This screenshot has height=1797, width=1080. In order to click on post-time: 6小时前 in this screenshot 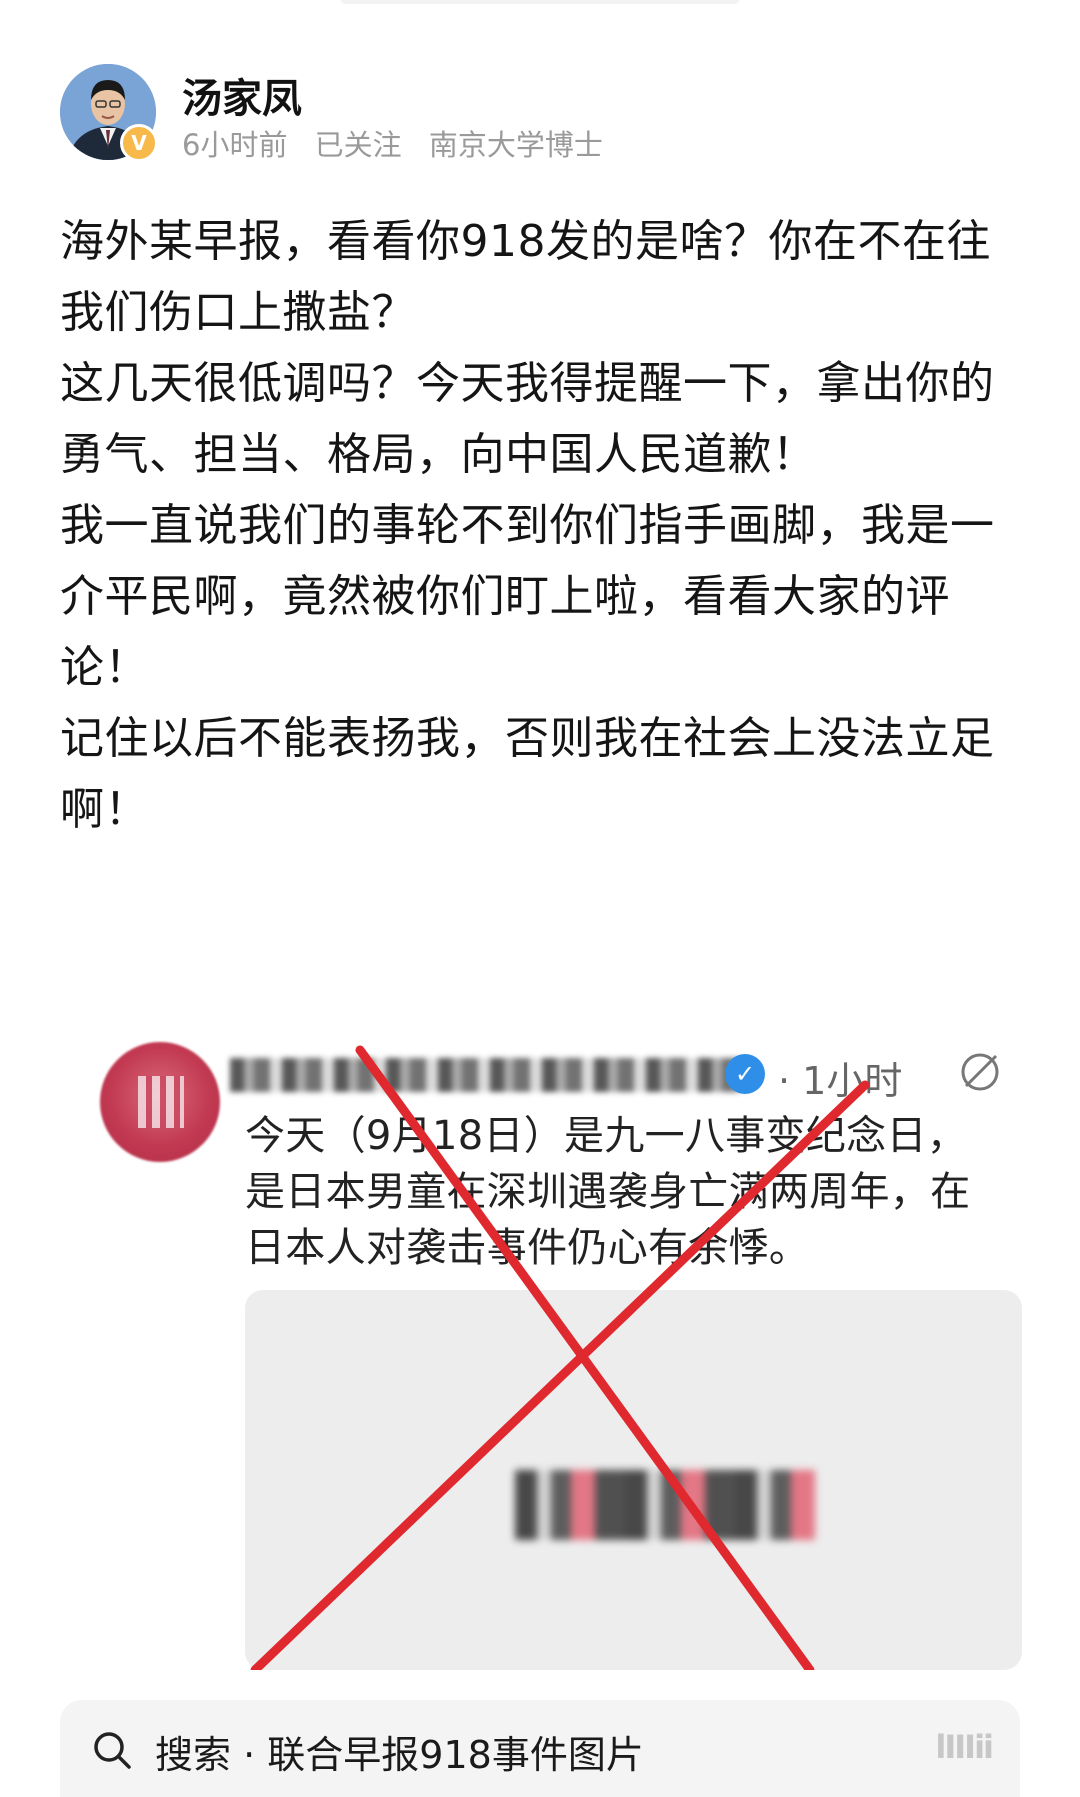, I will do `click(235, 145)`.